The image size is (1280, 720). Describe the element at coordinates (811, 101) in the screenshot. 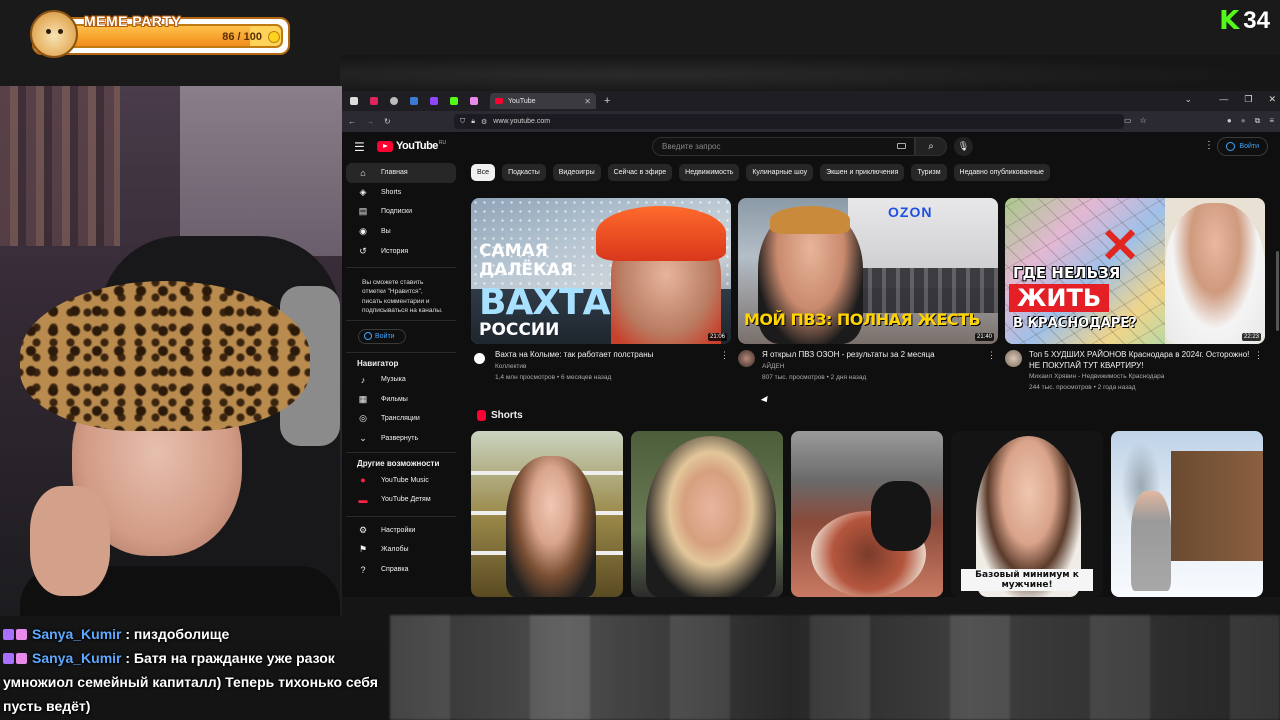

I see `tab-bar: YouTube ✕ + ⌄ — ❐ ✕` at that location.